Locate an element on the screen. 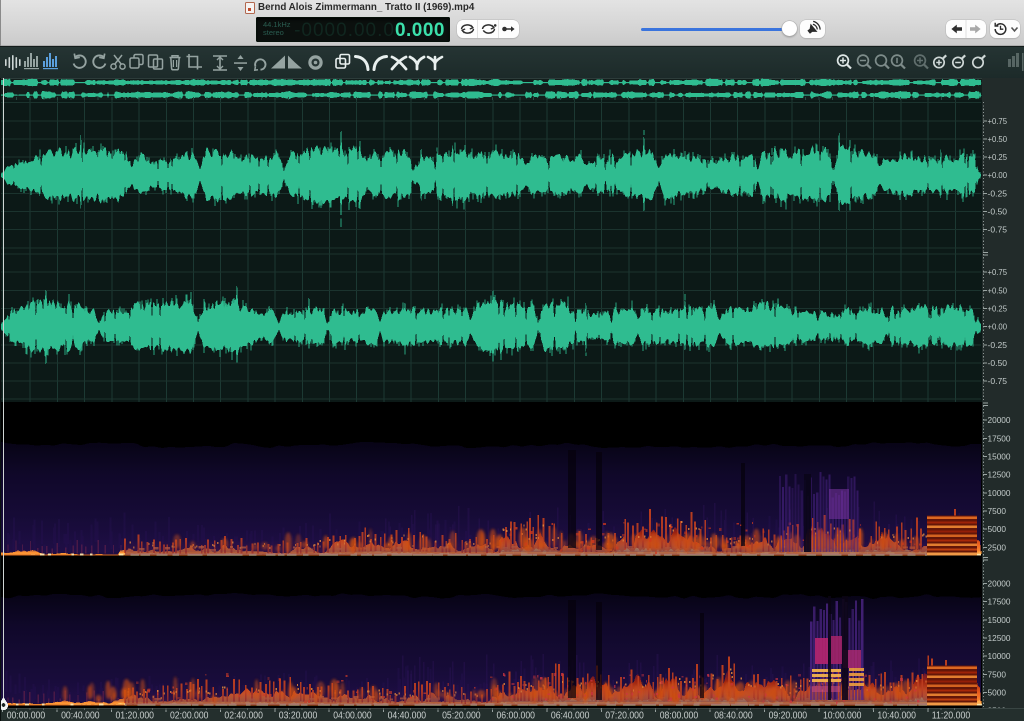 This screenshot has width=1024, height=721. svg-text: 09:20.000 is located at coordinates (788, 716).